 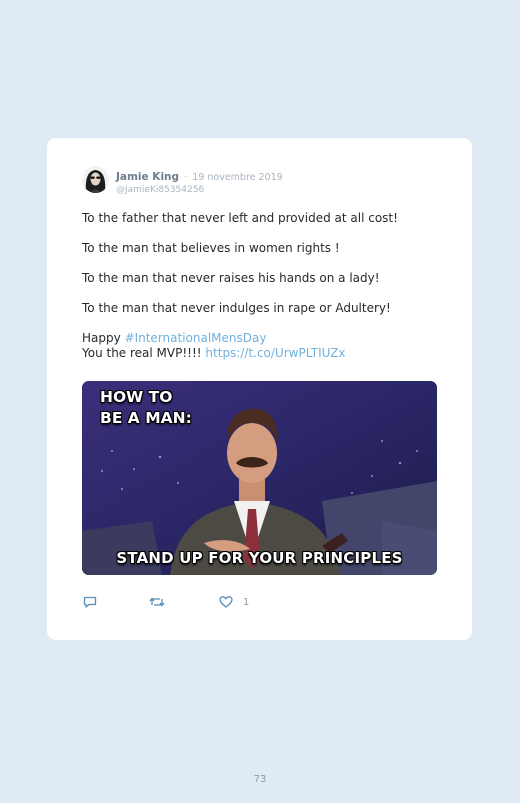 I want to click on avatar-image, so click(x=95, y=179).